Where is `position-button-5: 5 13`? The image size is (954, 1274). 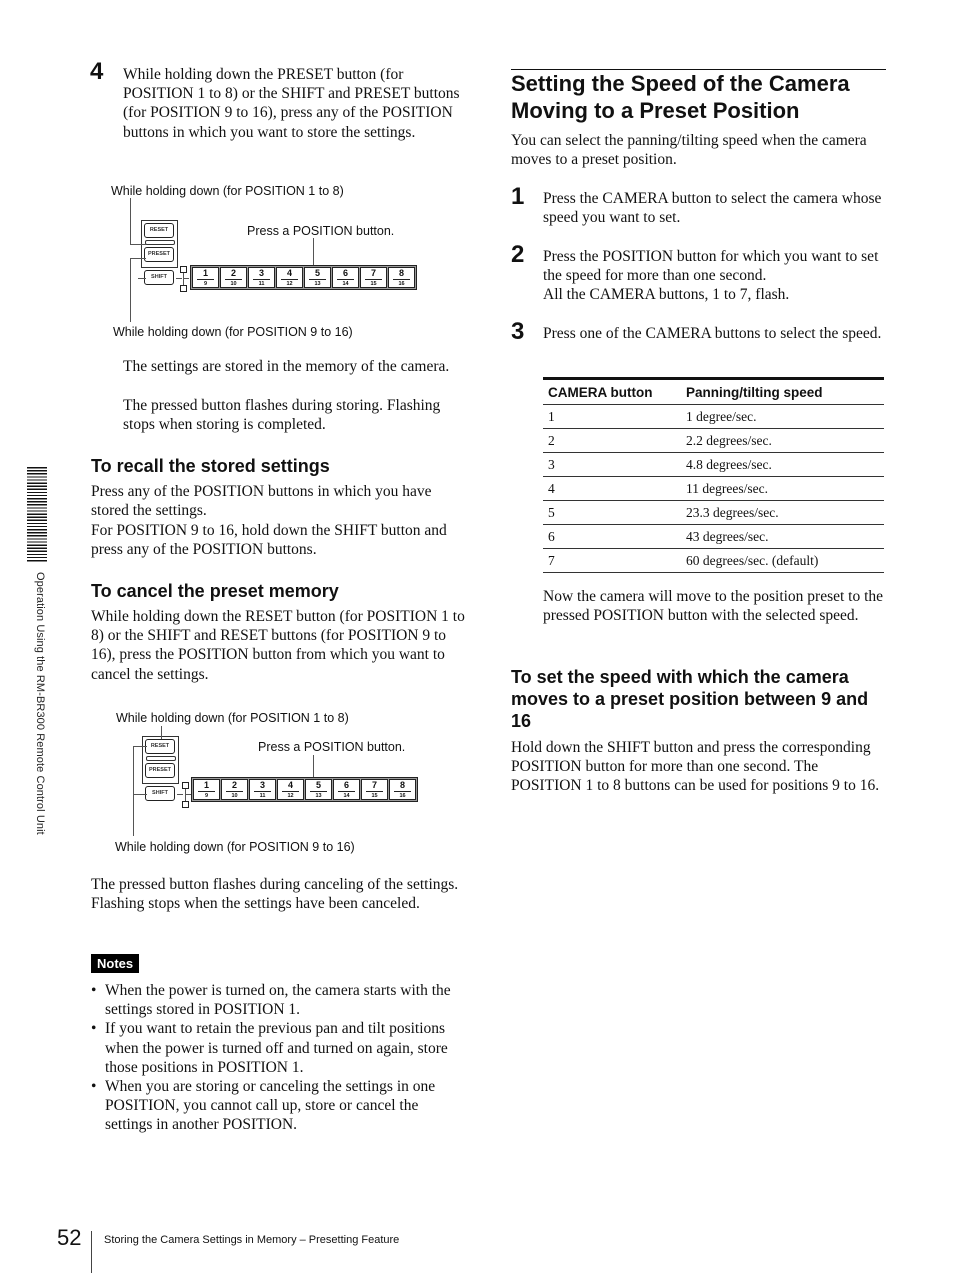
position-button-5: 5 13 is located at coordinates (317, 277).